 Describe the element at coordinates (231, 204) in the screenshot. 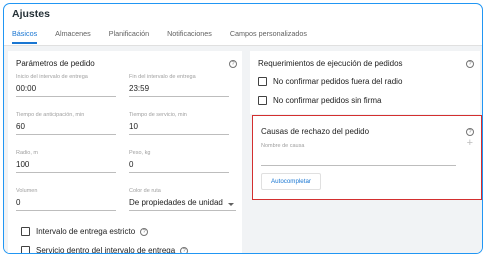

I see `chevron-down-icon` at that location.